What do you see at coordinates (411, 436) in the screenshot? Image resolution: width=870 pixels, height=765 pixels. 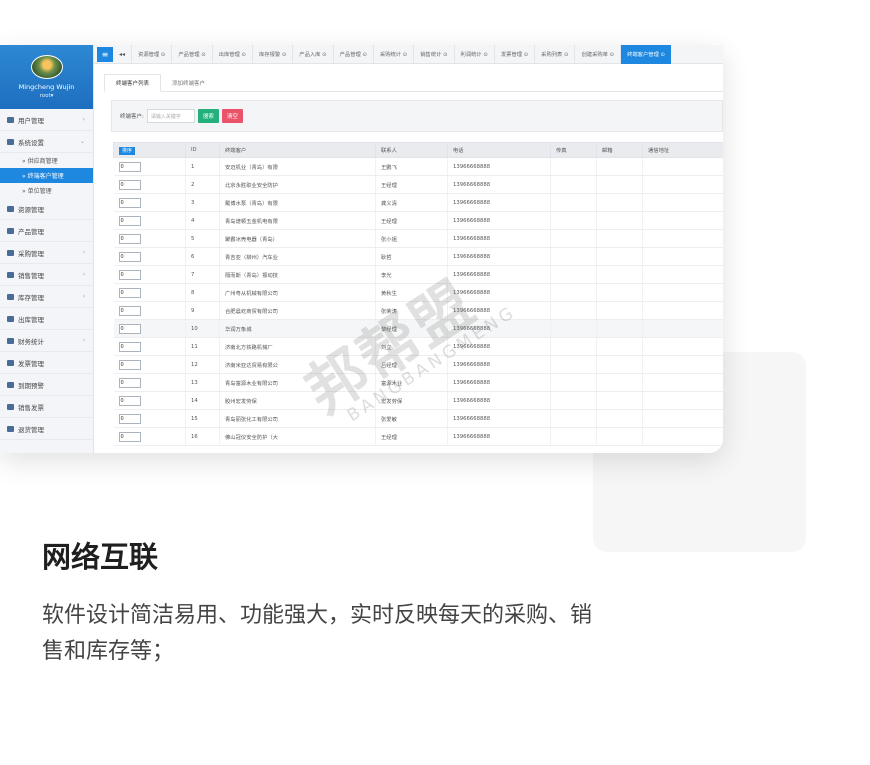 I see `contact-cell: 王经理` at bounding box center [411, 436].